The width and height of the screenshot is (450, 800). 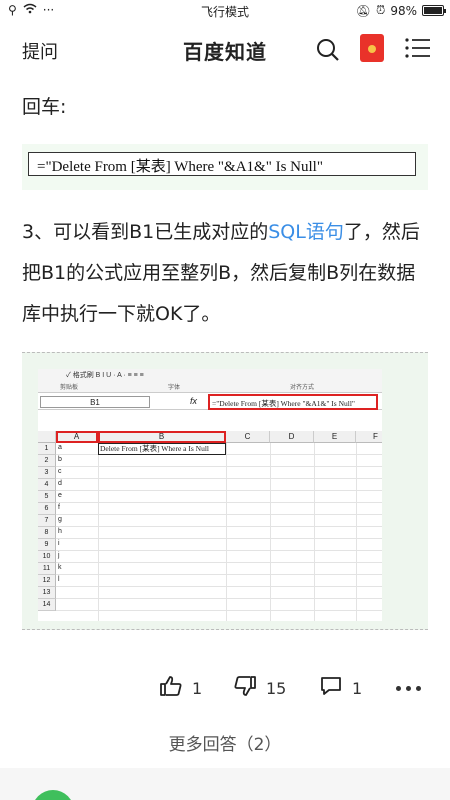 I want to click on step3-text-prefix: 3、可以看到B1已生成对应的, so click(x=145, y=232).